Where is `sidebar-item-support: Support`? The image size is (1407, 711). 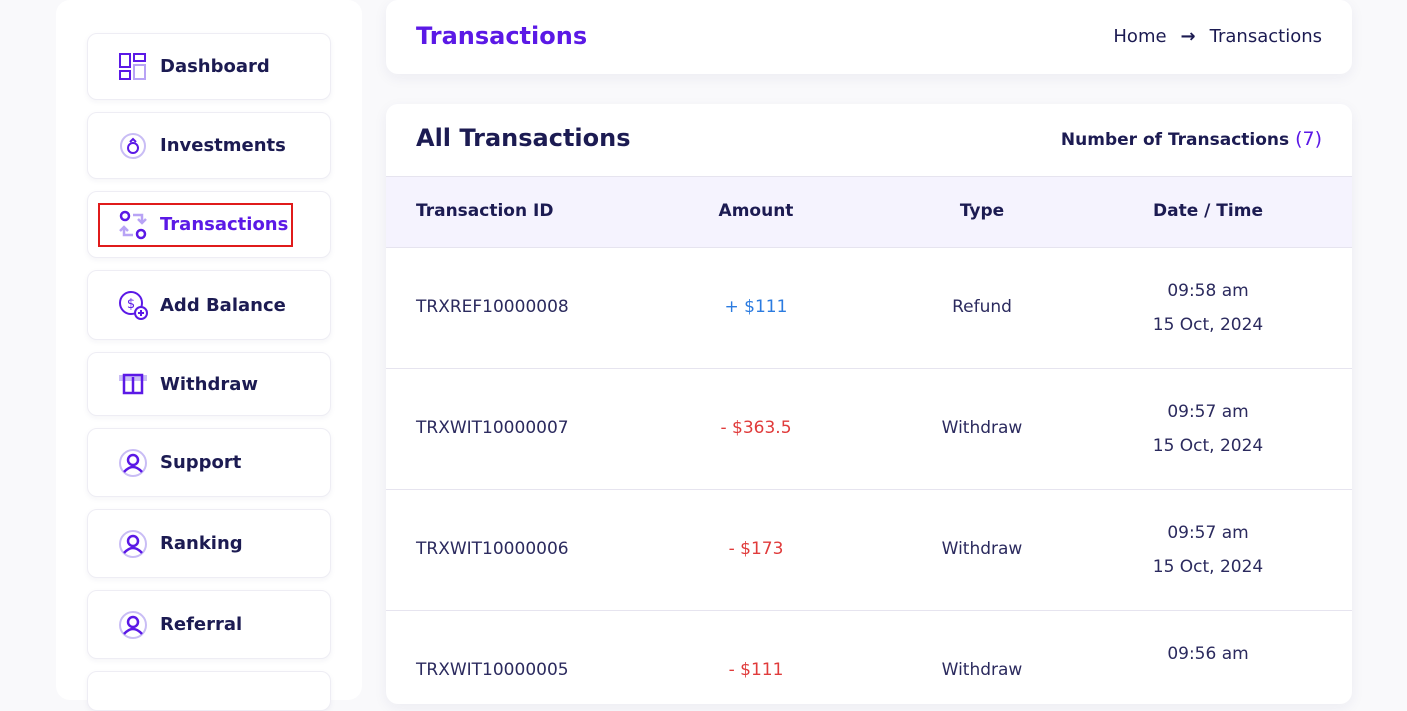
sidebar-item-support: Support is located at coordinates (209, 462).